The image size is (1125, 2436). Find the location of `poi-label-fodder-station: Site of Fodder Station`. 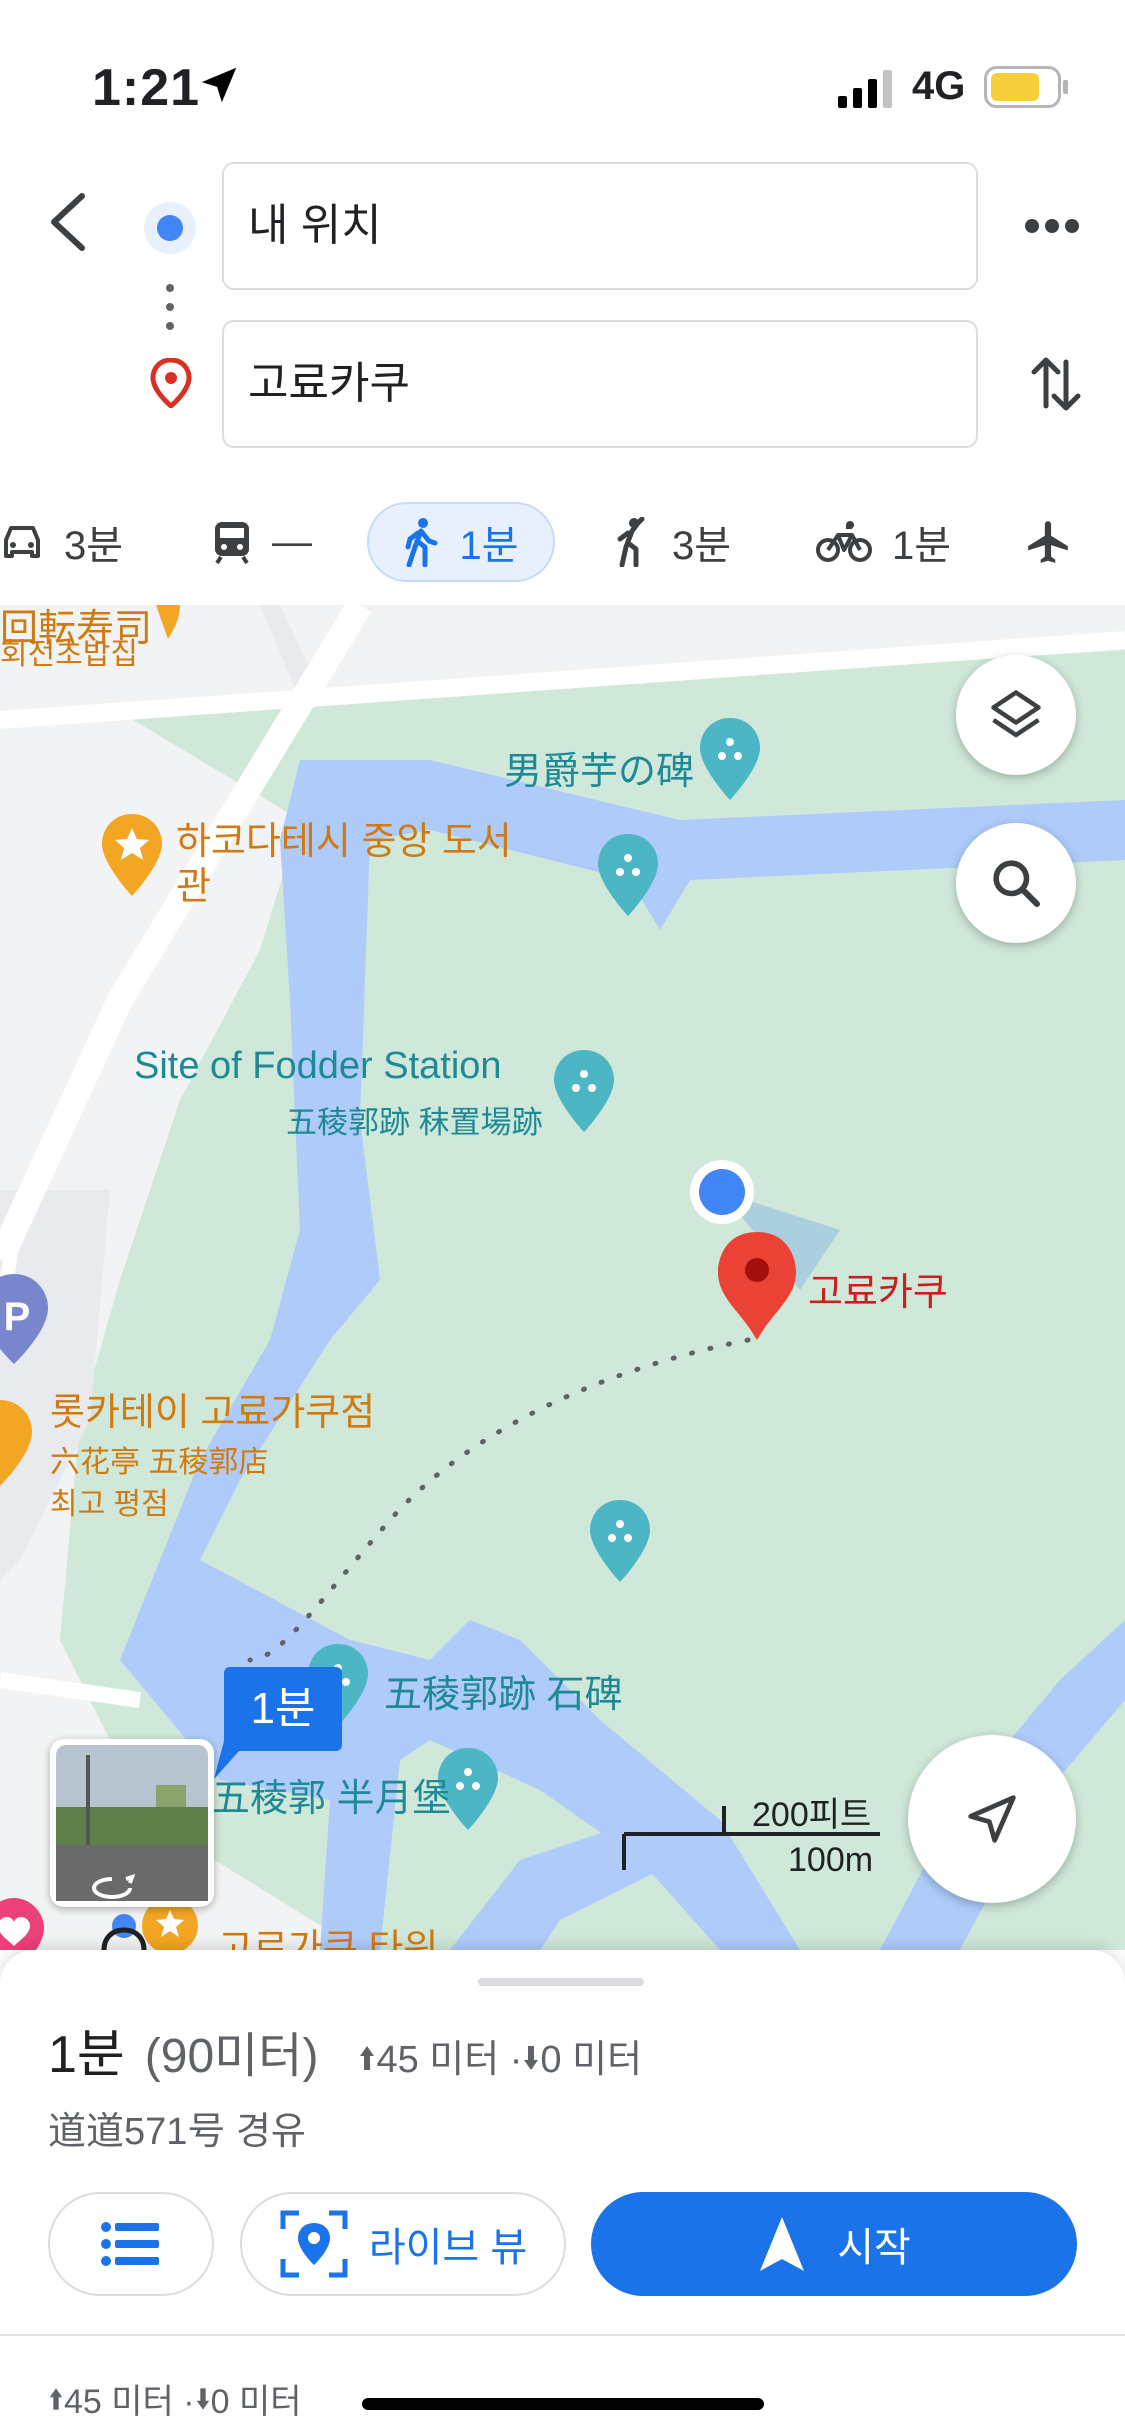

poi-label-fodder-station: Site of Fodder Station is located at coordinates (318, 1066).